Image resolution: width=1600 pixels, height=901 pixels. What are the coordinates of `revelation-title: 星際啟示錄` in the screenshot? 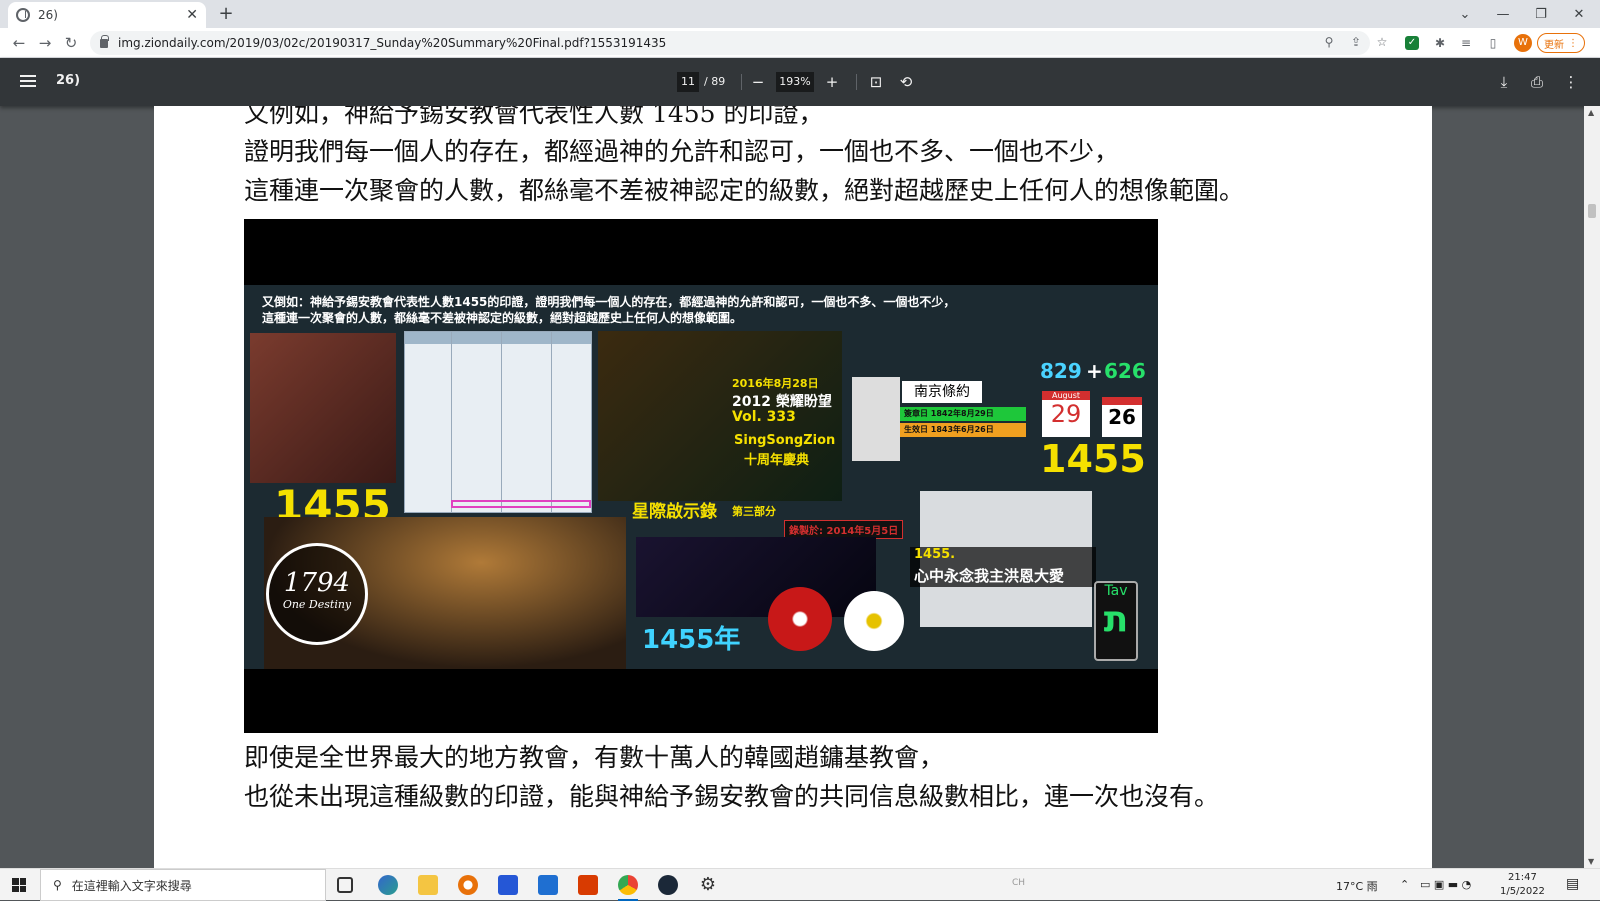 It's located at (674, 512).